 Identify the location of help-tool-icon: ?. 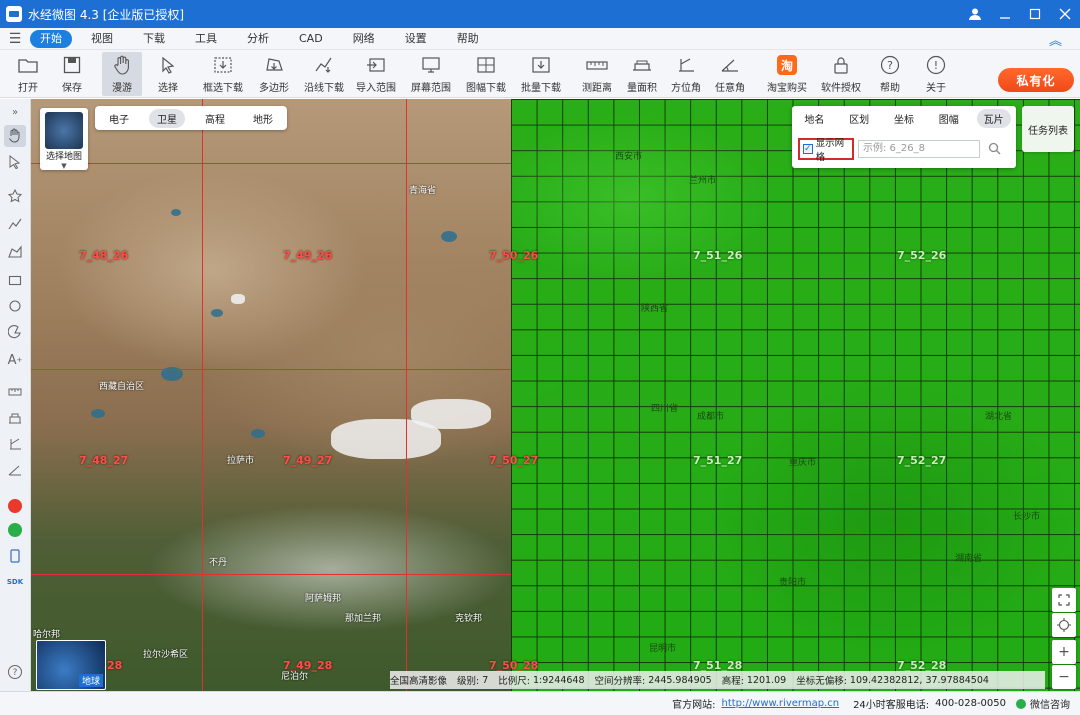
(15, 672).